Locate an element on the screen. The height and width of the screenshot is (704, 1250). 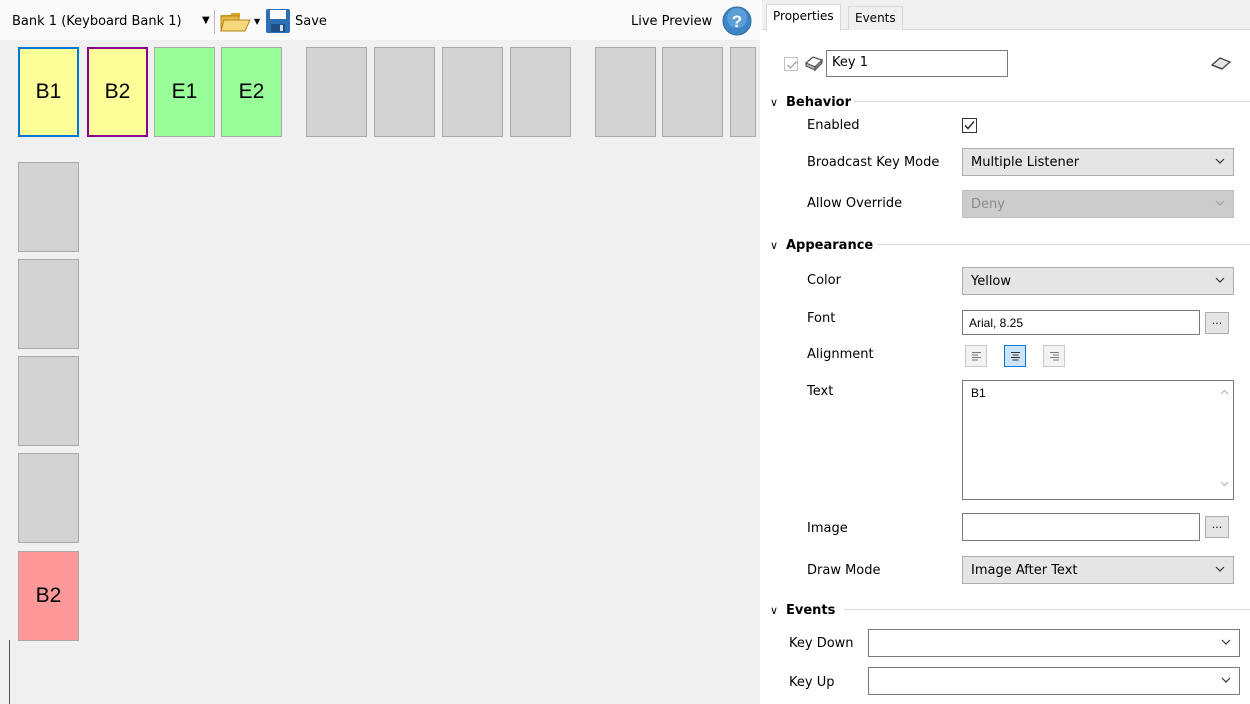
appearance-group-header: ∨ Appearance is located at coordinates (821, 245).